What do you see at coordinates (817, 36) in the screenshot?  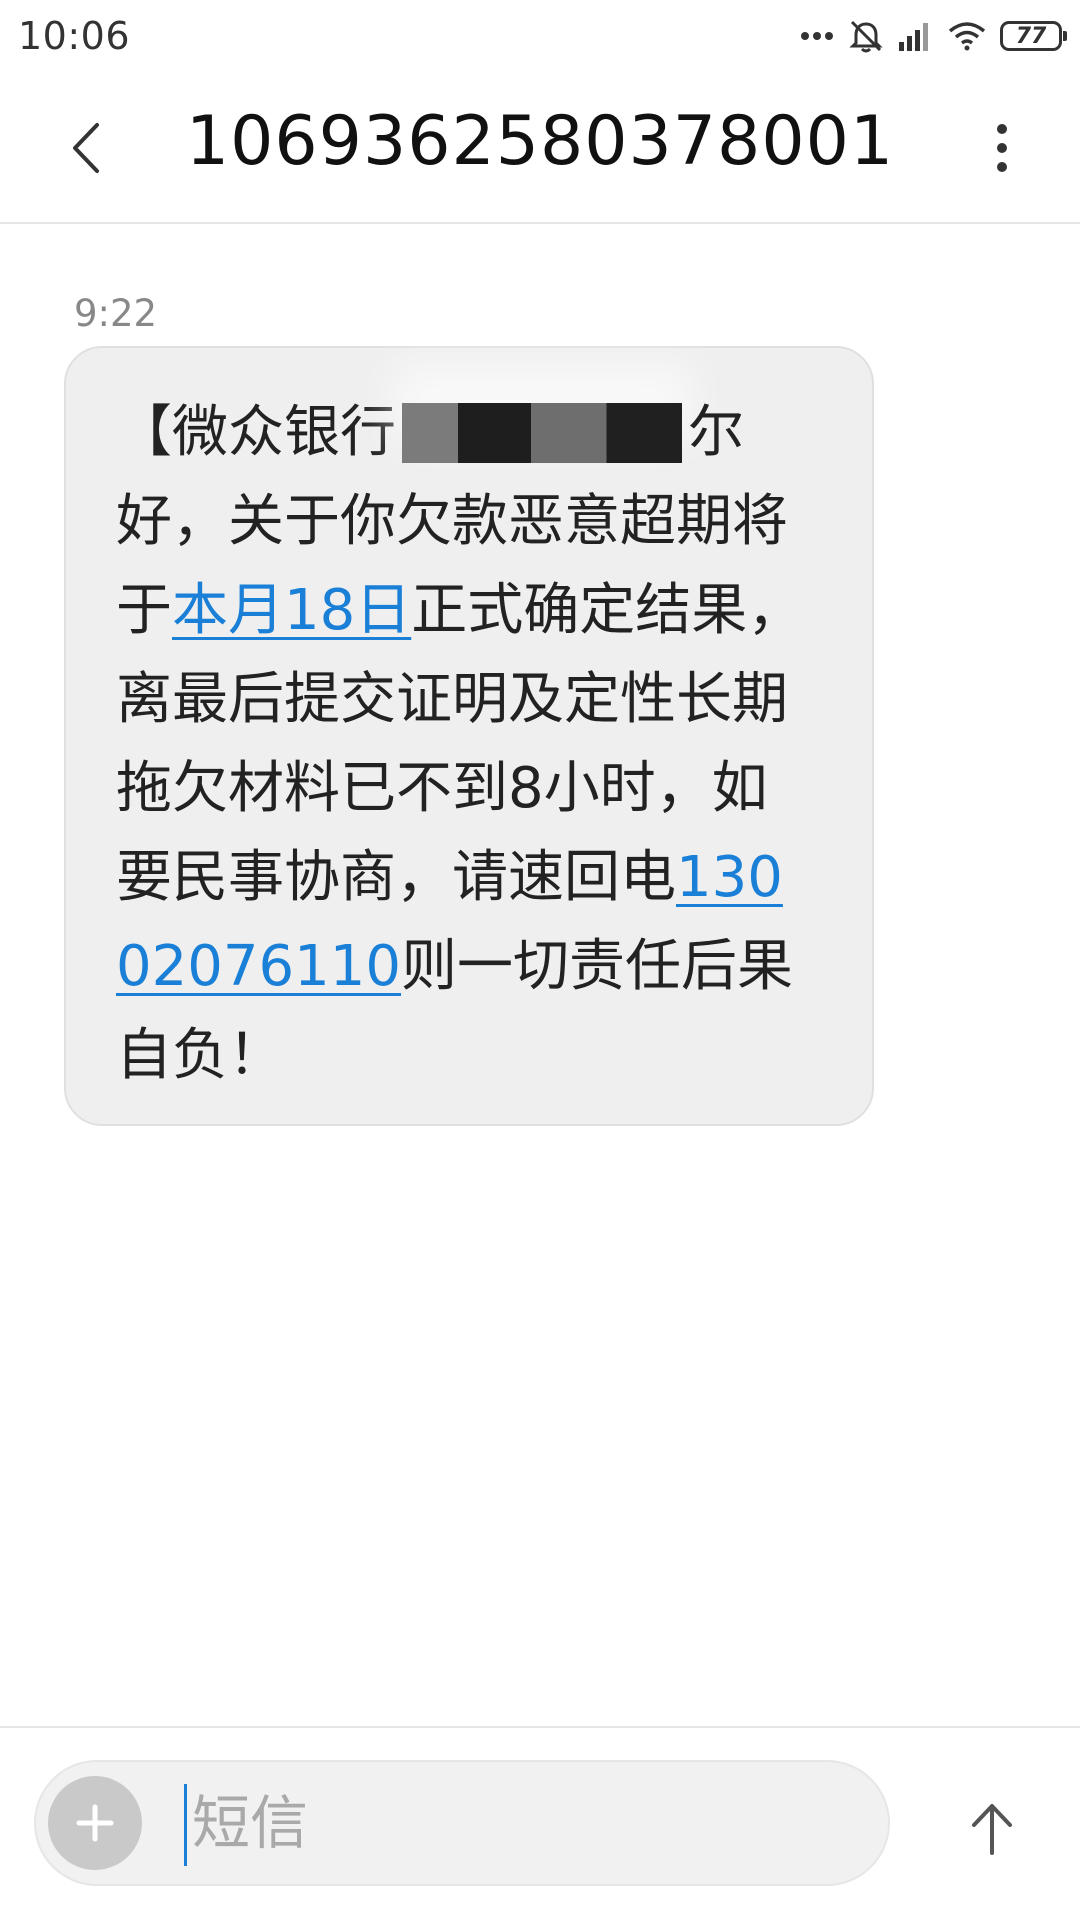 I see `more-dots-icon` at bounding box center [817, 36].